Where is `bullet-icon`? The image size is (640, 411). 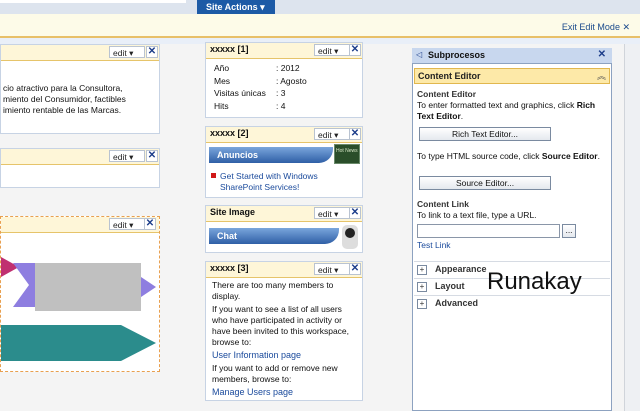
bullet-icon is located at coordinates (213, 175).